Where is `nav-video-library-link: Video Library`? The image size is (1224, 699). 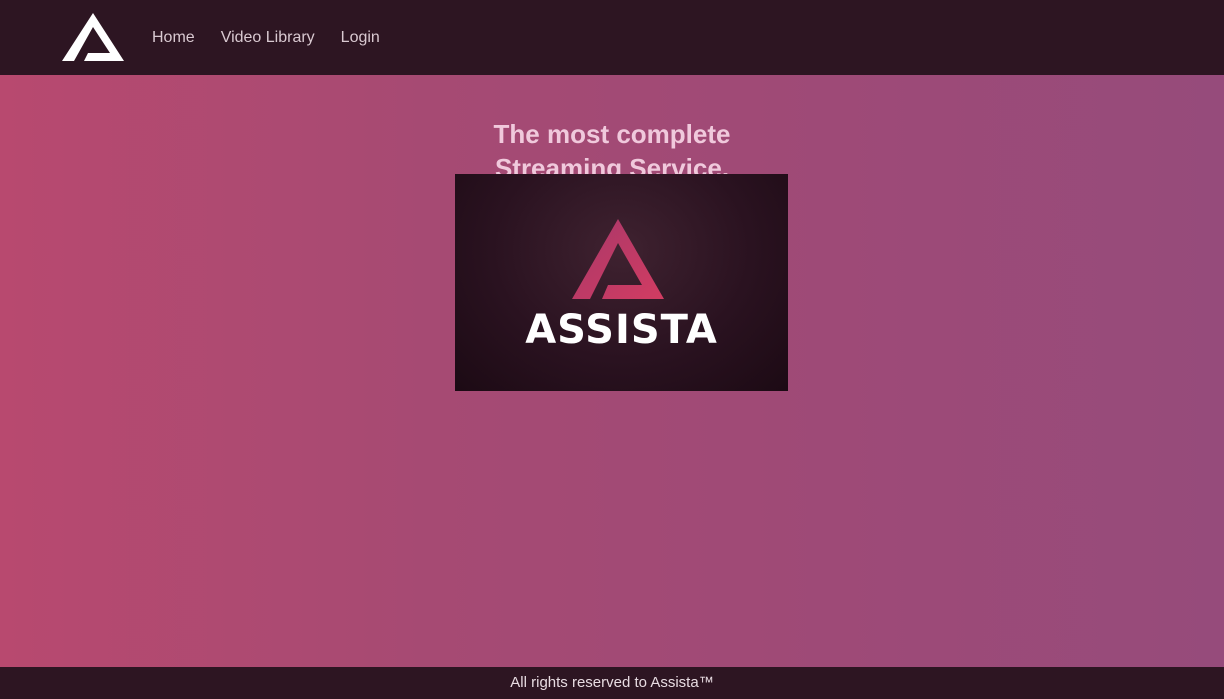
nav-video-library-link: Video Library is located at coordinates (268, 38).